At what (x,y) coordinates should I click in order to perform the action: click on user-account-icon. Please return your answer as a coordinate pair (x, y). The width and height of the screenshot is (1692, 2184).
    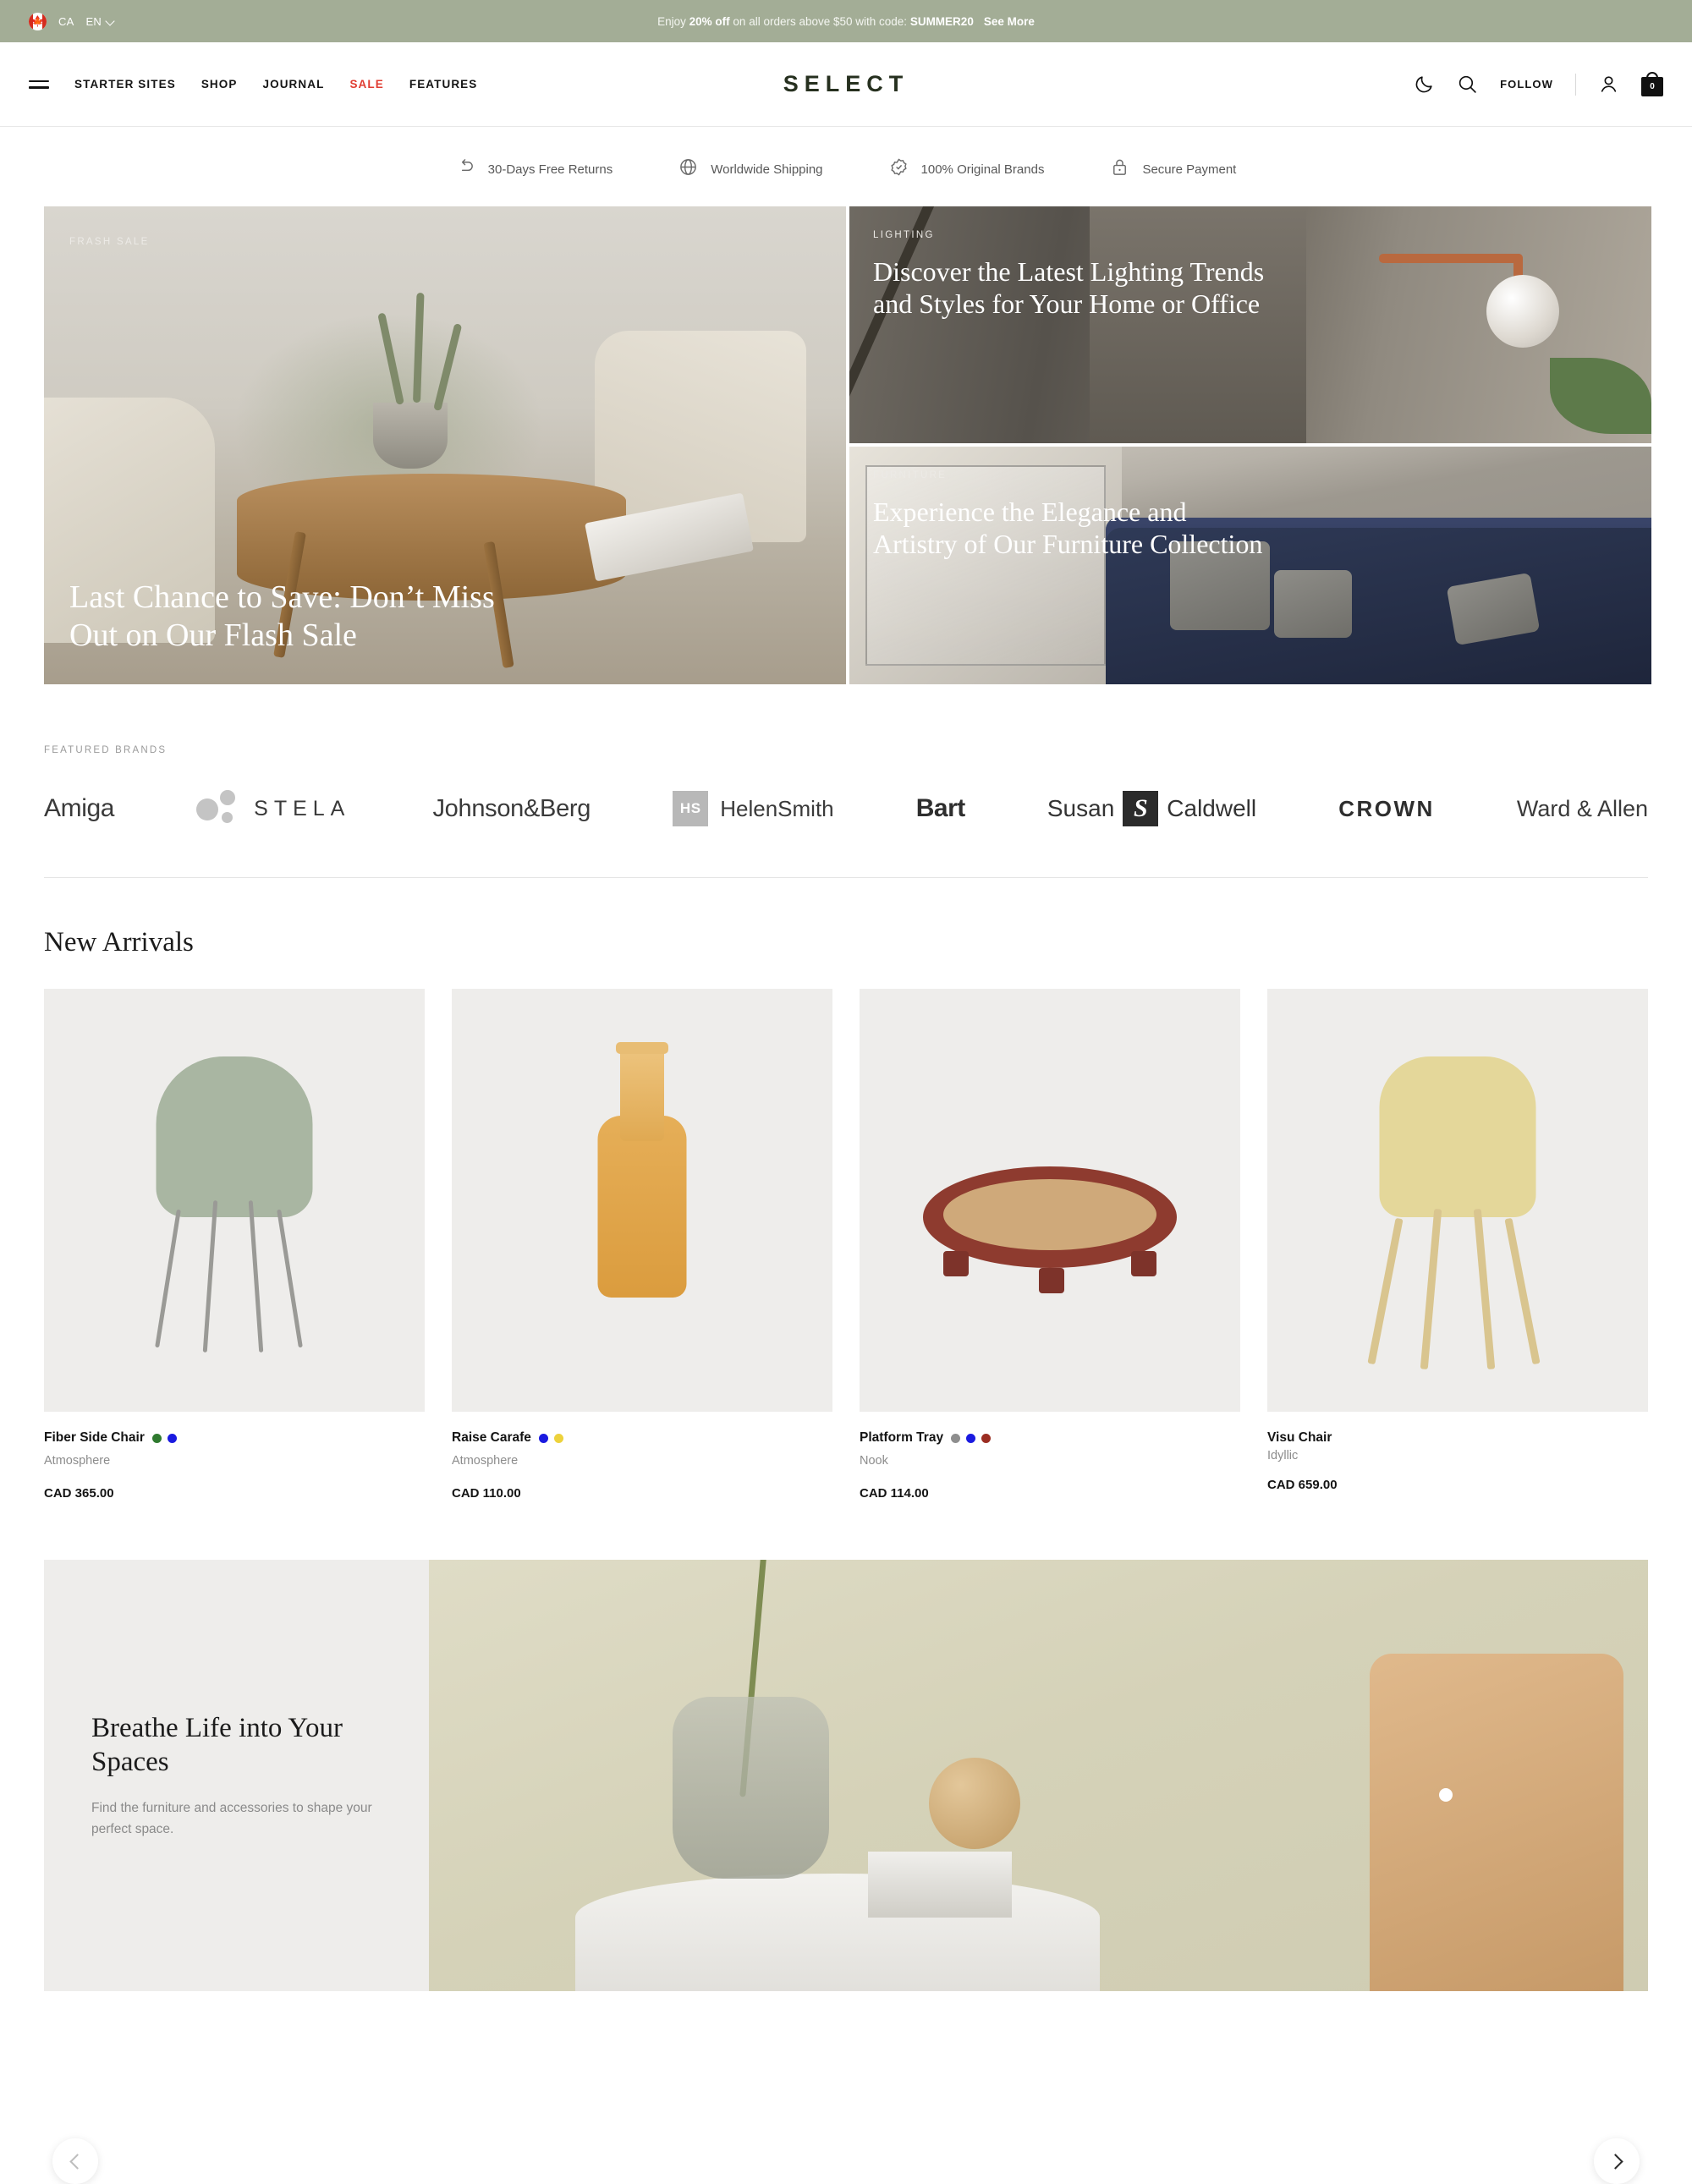
    Looking at the image, I should click on (1608, 84).